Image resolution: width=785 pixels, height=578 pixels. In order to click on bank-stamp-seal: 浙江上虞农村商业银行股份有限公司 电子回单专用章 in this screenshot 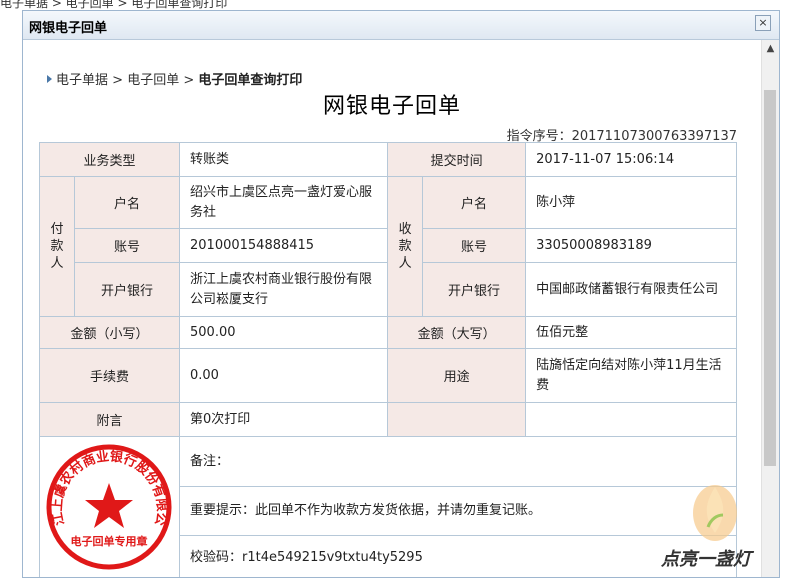, I will do `click(109, 507)`.